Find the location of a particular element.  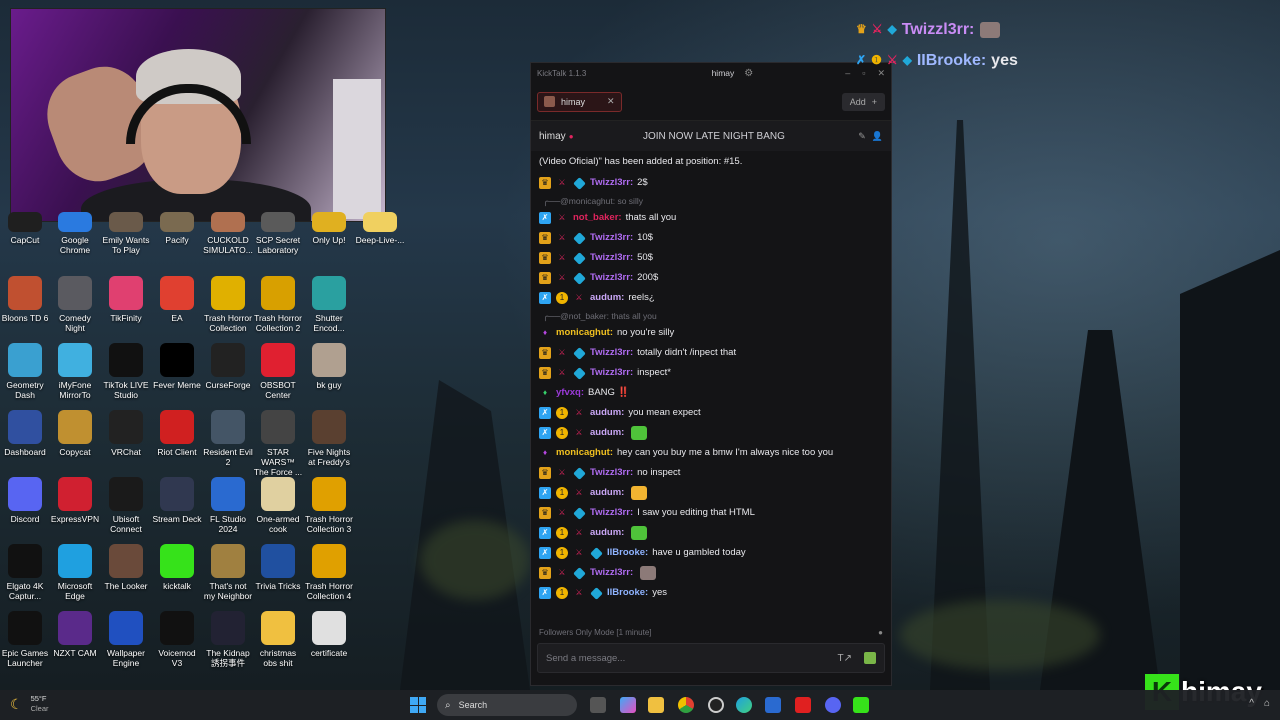

close-tab-icon: ✕ is located at coordinates (611, 101).